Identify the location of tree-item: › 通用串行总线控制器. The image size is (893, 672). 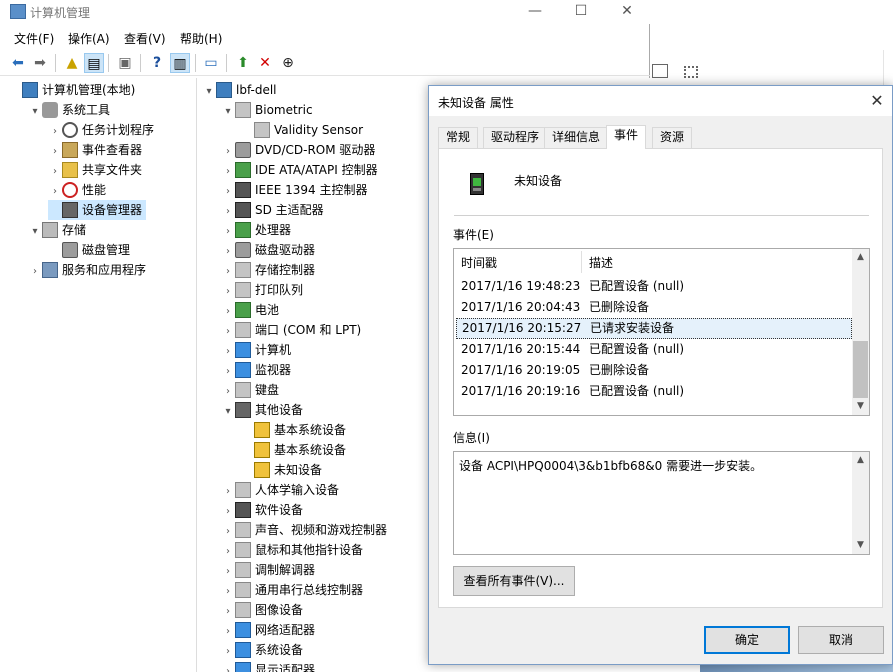
(292, 590).